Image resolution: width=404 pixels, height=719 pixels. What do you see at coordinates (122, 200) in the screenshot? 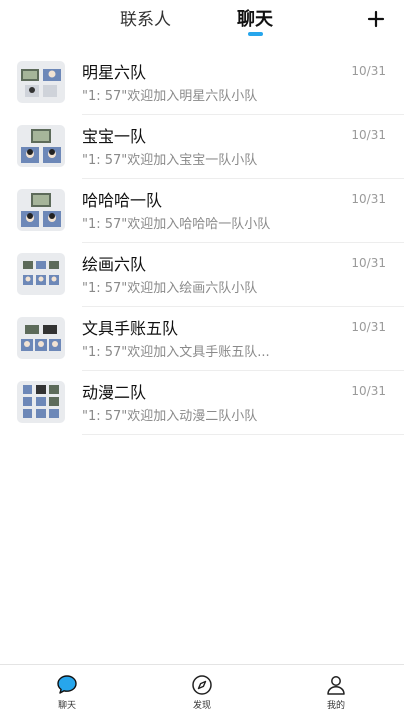
I see `chat-title: 哈哈哈一队` at bounding box center [122, 200].